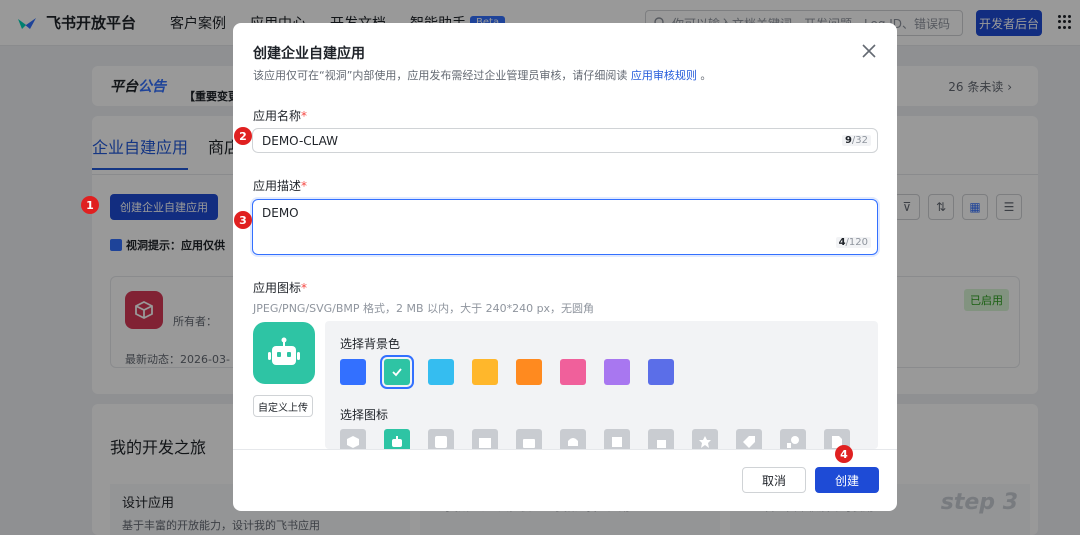 The height and width of the screenshot is (535, 1080). What do you see at coordinates (370, 344) in the screenshot?
I see `bg-color-label: 选择背景色` at bounding box center [370, 344].